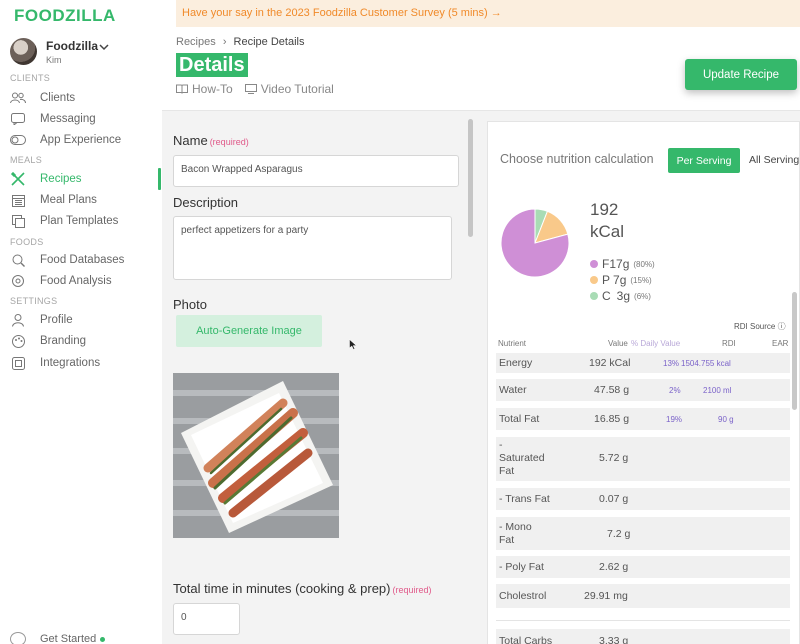  I want to click on copy-icon, so click(18, 221).